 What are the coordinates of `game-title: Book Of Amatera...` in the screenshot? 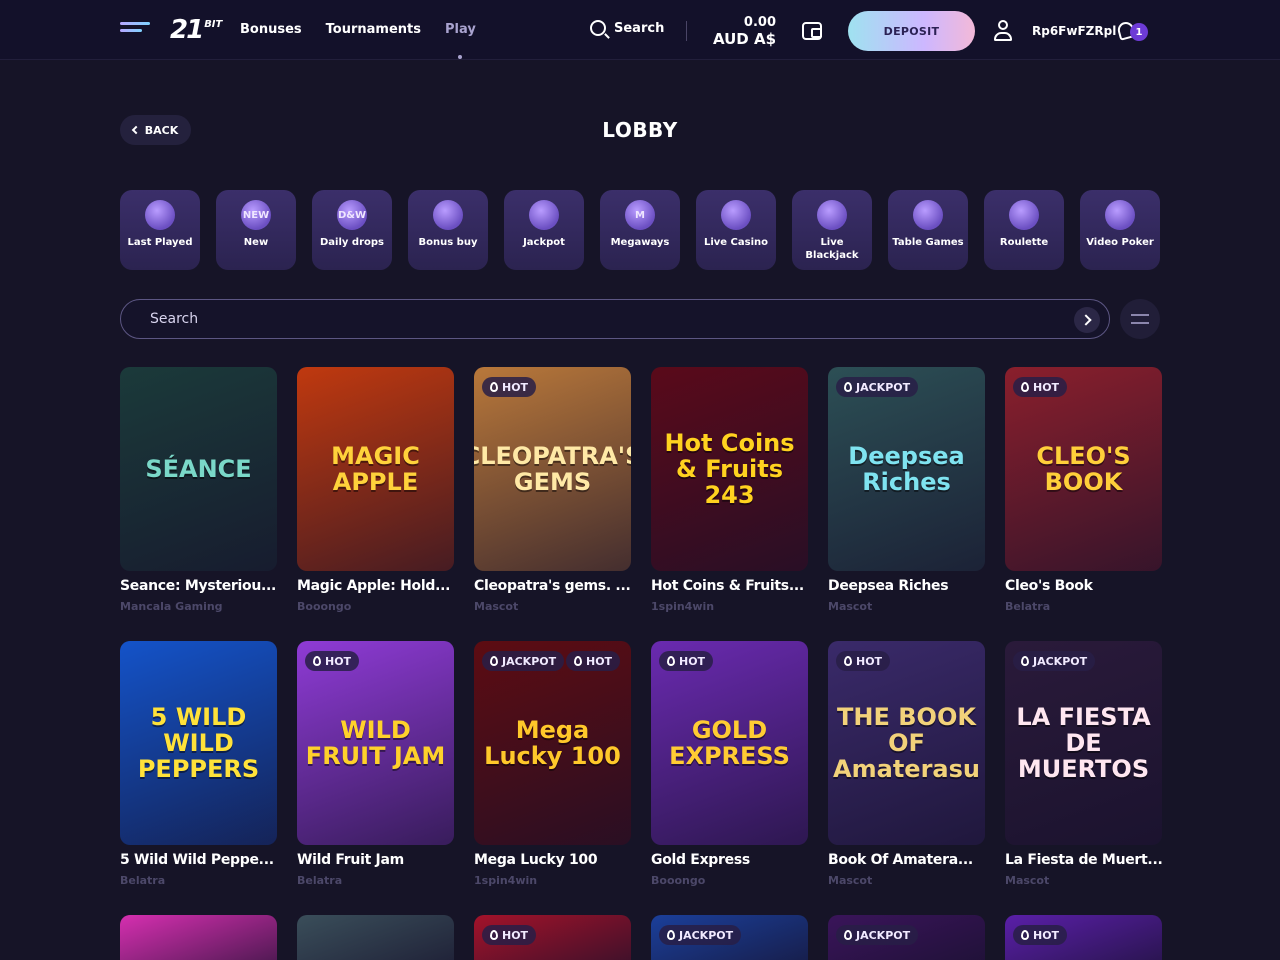 It's located at (906, 860).